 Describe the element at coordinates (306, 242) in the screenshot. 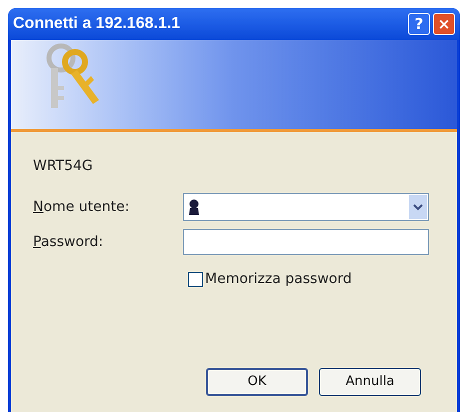

I see `password-field` at that location.